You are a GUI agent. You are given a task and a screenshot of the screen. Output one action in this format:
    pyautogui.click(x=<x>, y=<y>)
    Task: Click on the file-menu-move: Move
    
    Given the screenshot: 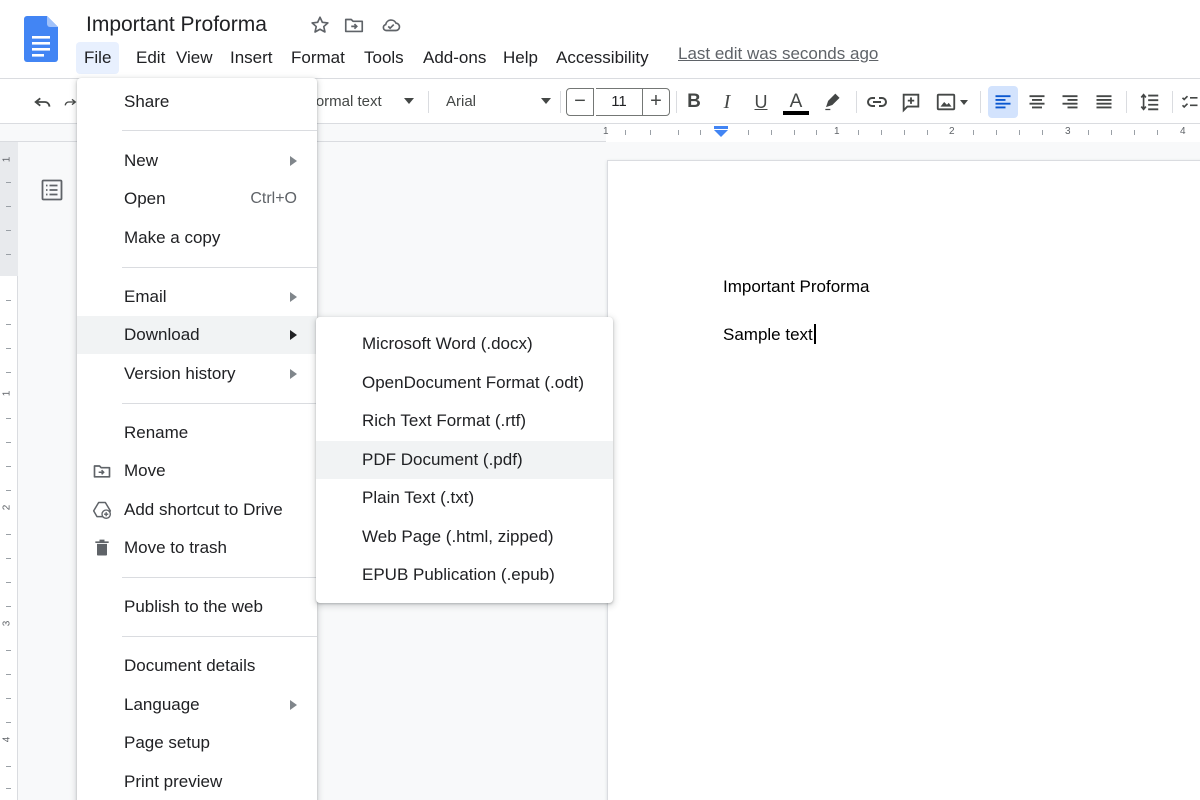 What is the action you would take?
    pyautogui.click(x=197, y=471)
    